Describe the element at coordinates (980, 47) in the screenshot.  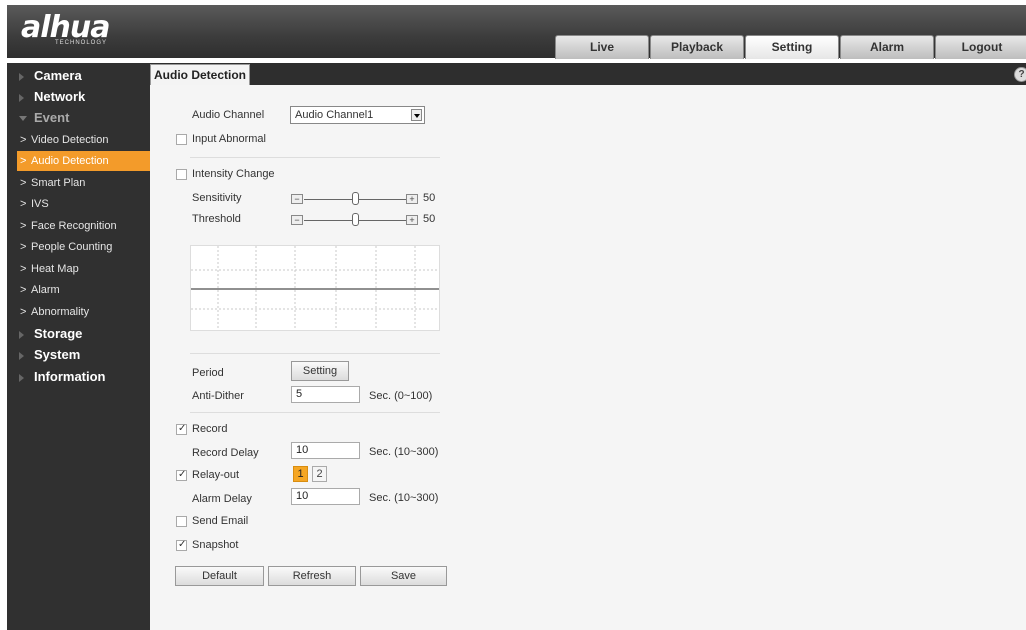
I see `tab-logout: Logout` at that location.